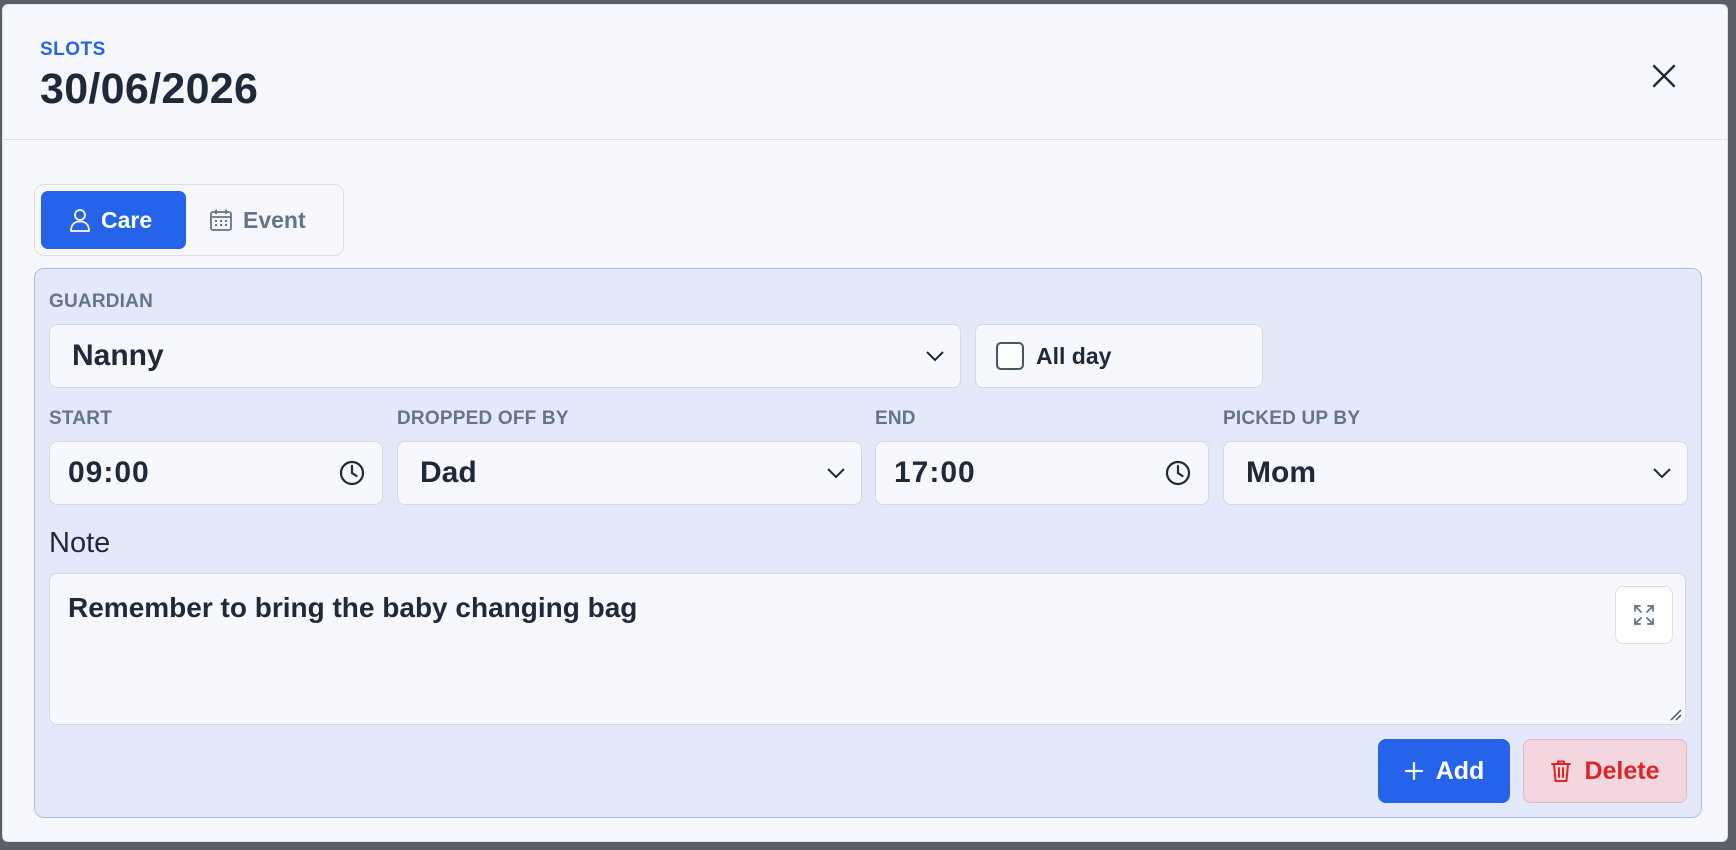 Image resolution: width=1736 pixels, height=850 pixels. What do you see at coordinates (1460, 770) in the screenshot?
I see `add-button-label: Add` at bounding box center [1460, 770].